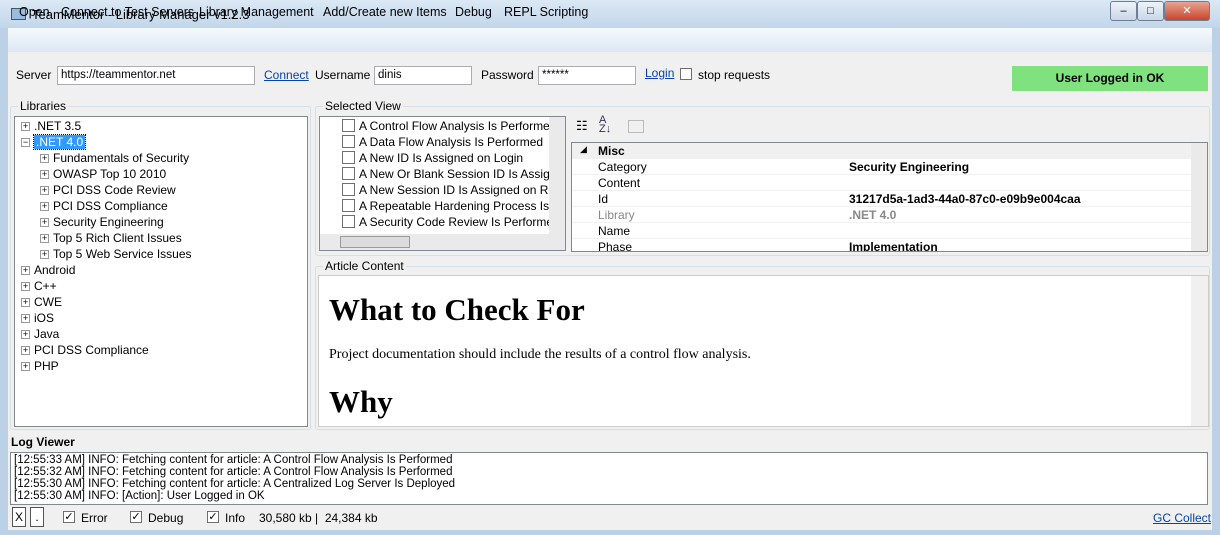 Image resolution: width=1220 pixels, height=535 pixels. Describe the element at coordinates (34, 12) in the screenshot. I see `menu-open: Open` at that location.